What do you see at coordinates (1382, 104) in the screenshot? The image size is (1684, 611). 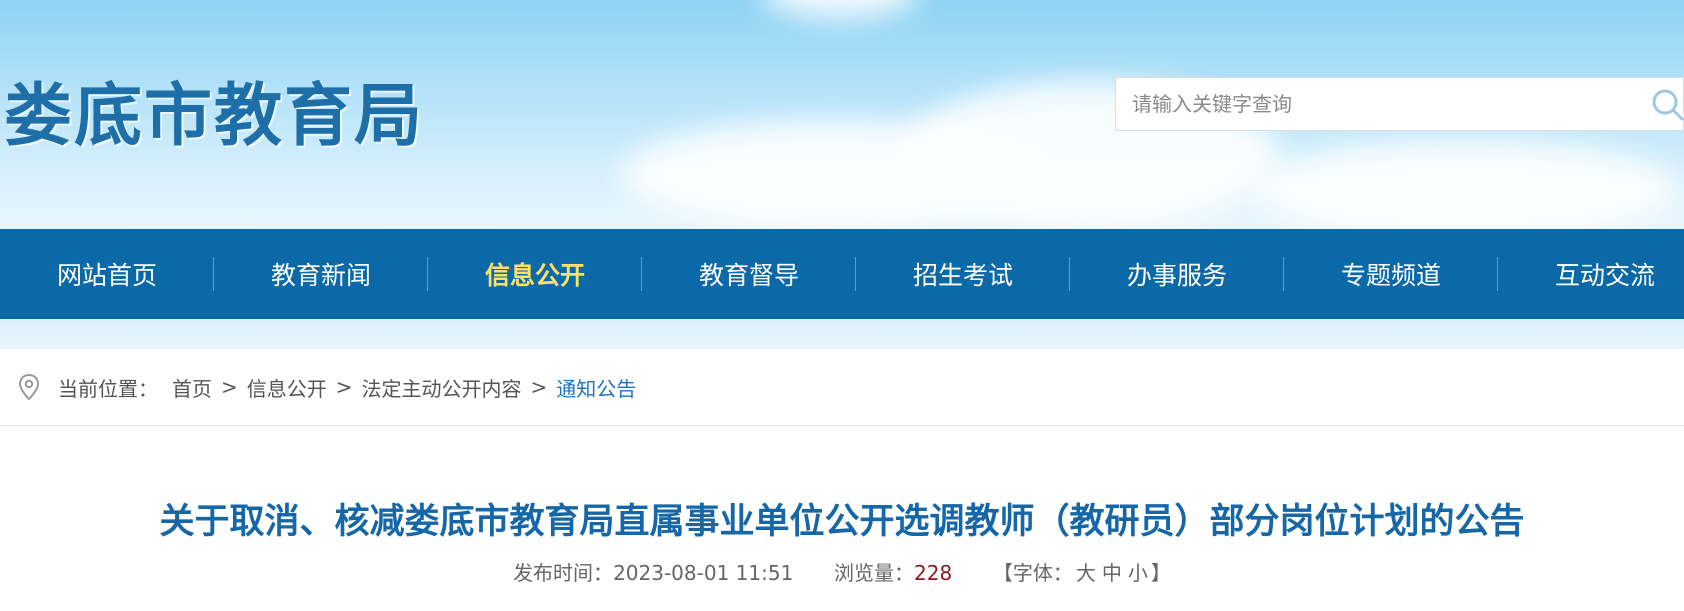 I see `search-input` at bounding box center [1382, 104].